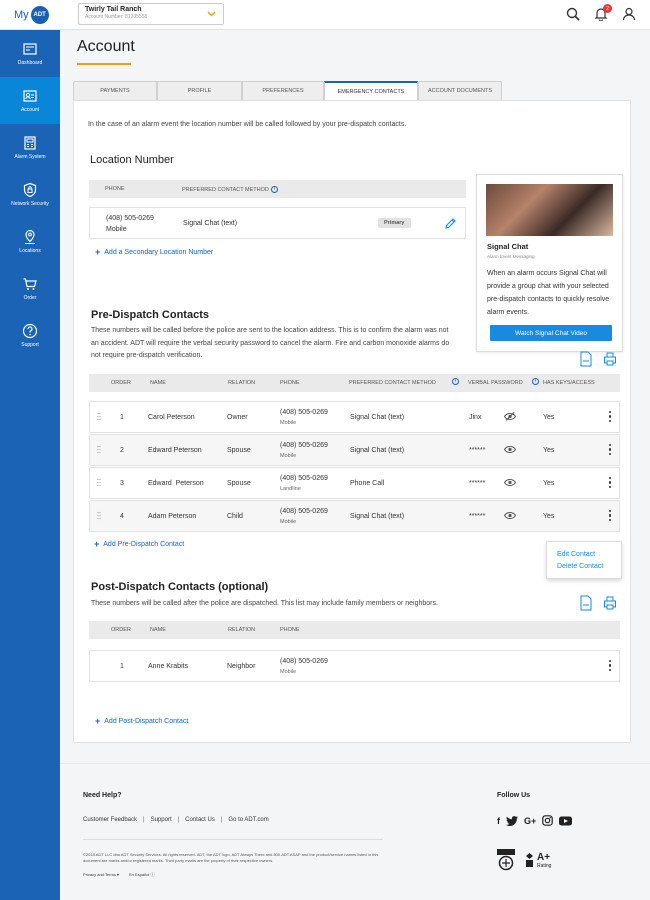 Image resolution: width=650 pixels, height=900 pixels. Describe the element at coordinates (161, 820) in the screenshot. I see `support-link: Support` at that location.